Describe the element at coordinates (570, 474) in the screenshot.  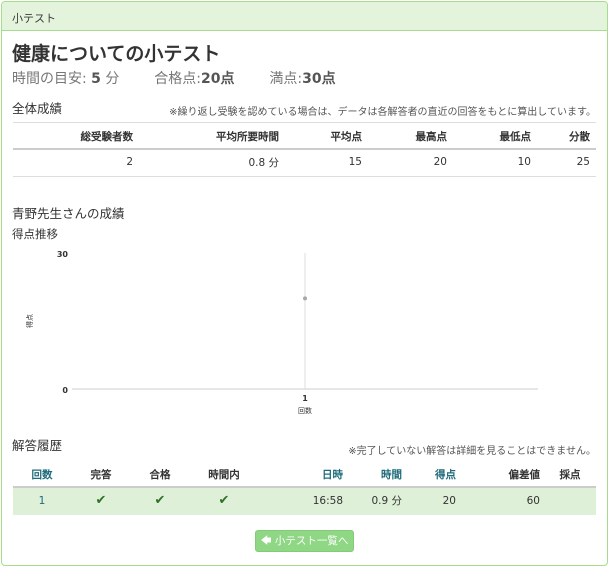
I see `history-header-grading: 採点` at that location.